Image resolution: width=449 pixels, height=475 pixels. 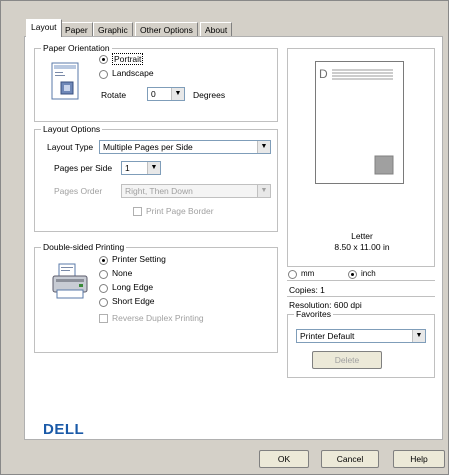 I want to click on unit-inch-label: inch, so click(x=368, y=273).